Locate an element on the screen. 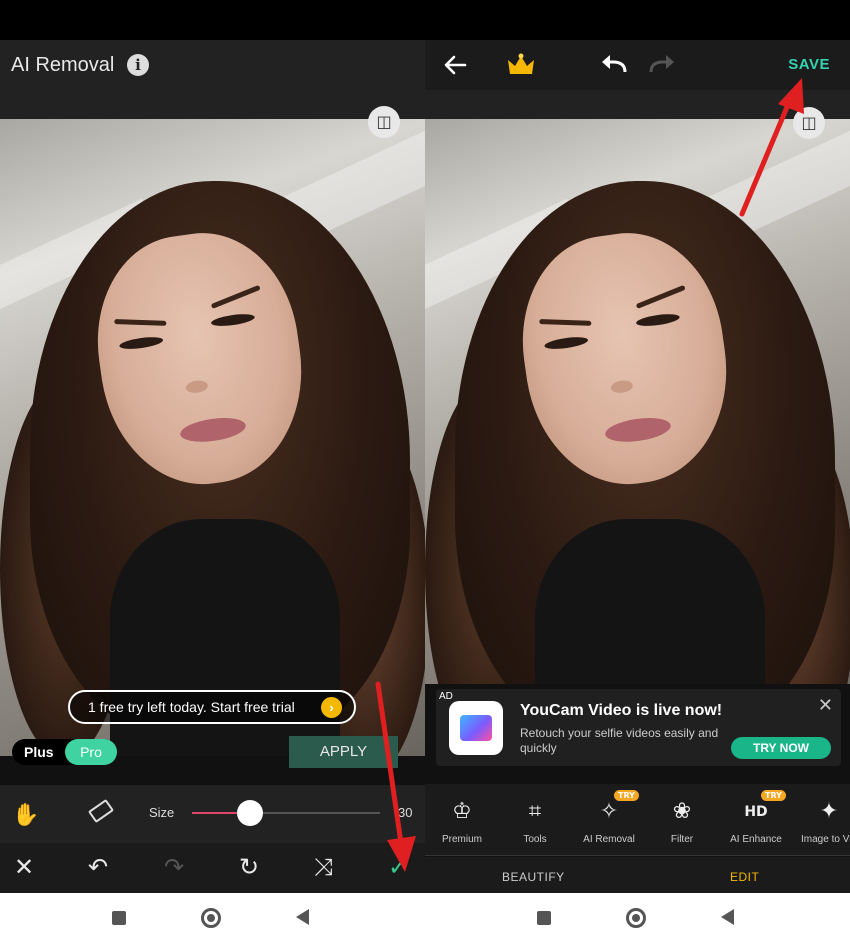  header: AI Removal i is located at coordinates (212, 79).